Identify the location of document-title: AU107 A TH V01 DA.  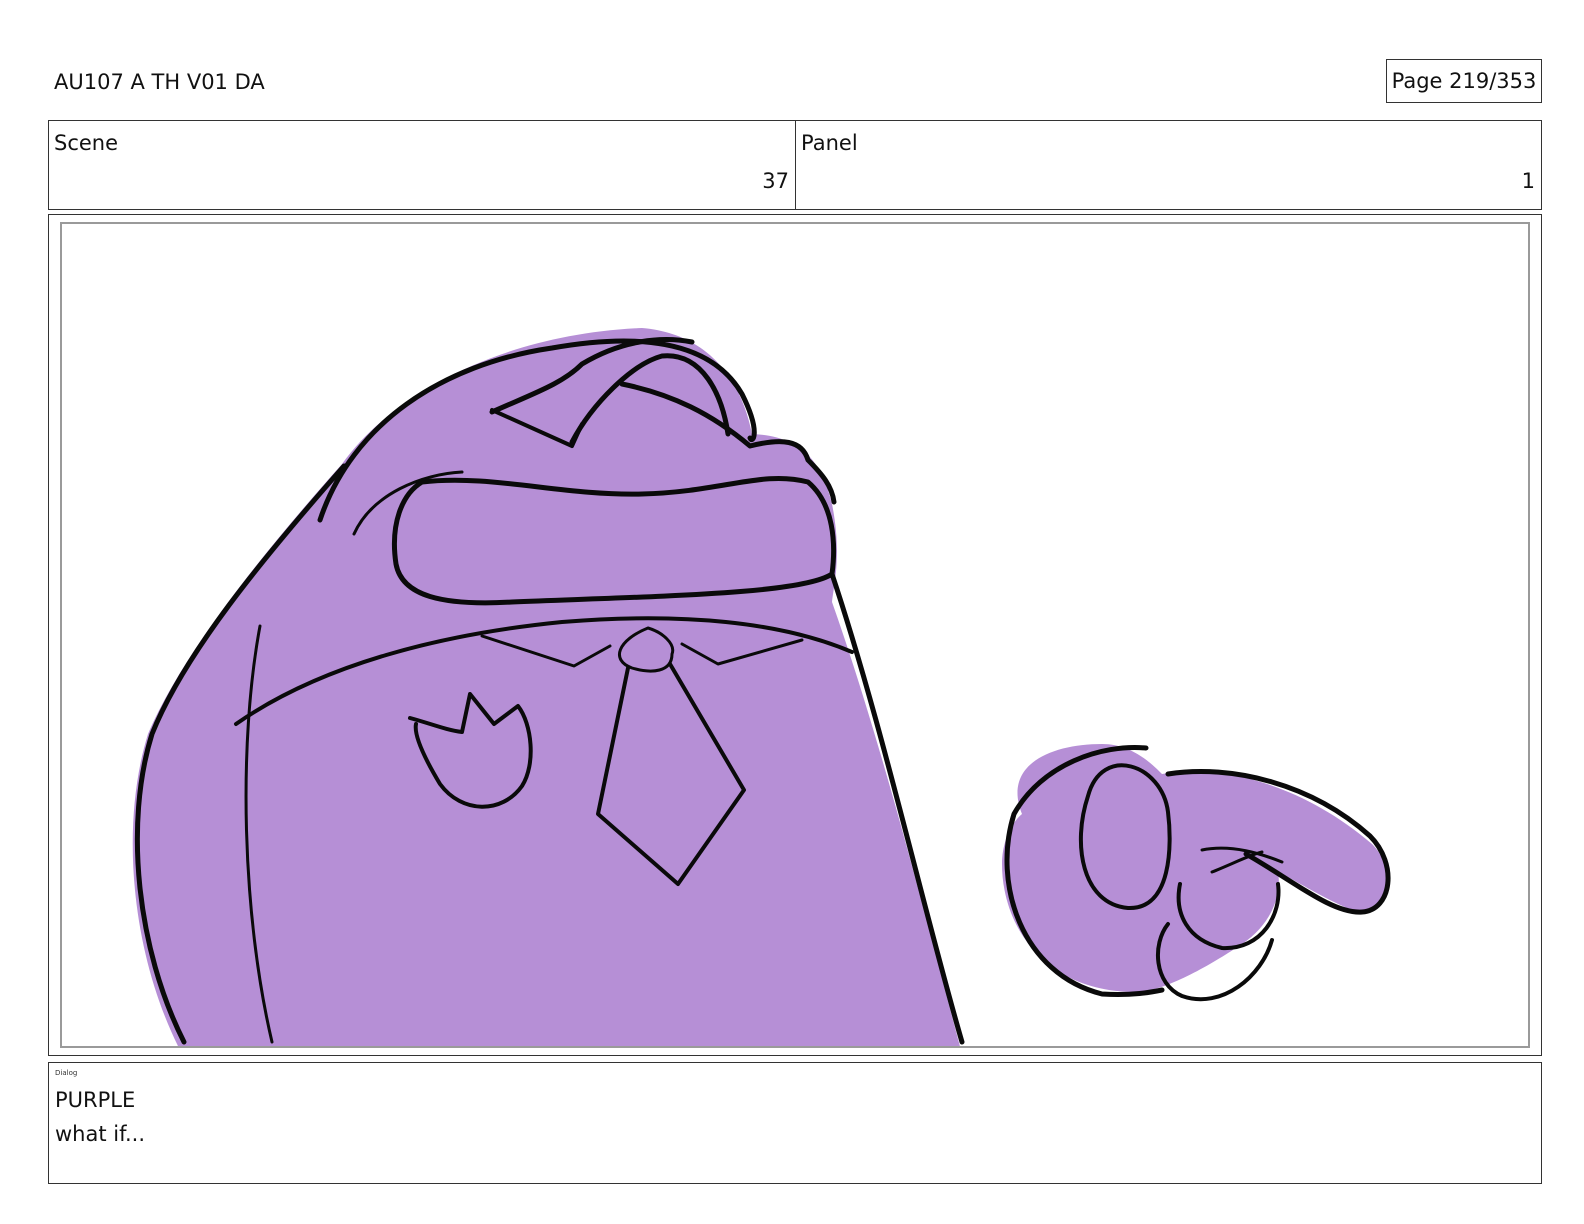
(159, 82).